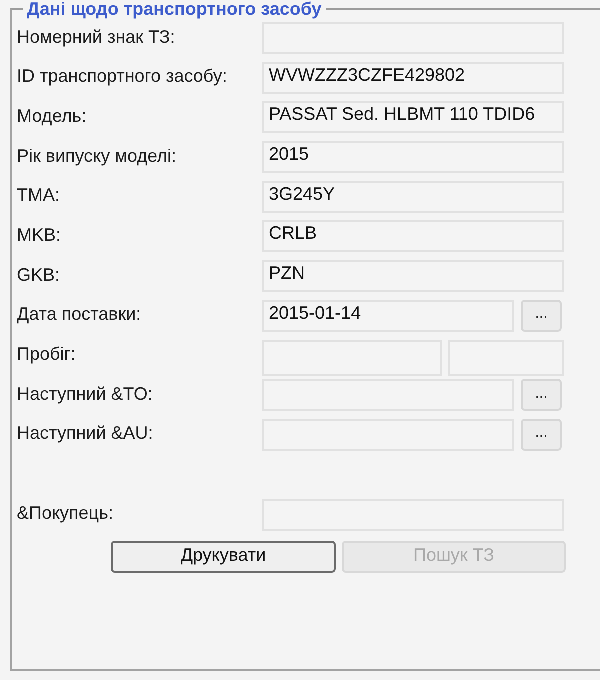 Image resolution: width=600 pixels, height=680 pixels. I want to click on field-label: Модель:, so click(52, 117).